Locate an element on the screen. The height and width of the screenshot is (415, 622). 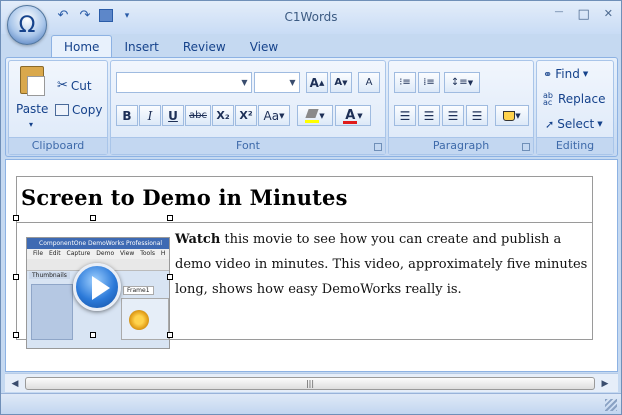
align-right-button: ☰ is located at coordinates (453, 115).